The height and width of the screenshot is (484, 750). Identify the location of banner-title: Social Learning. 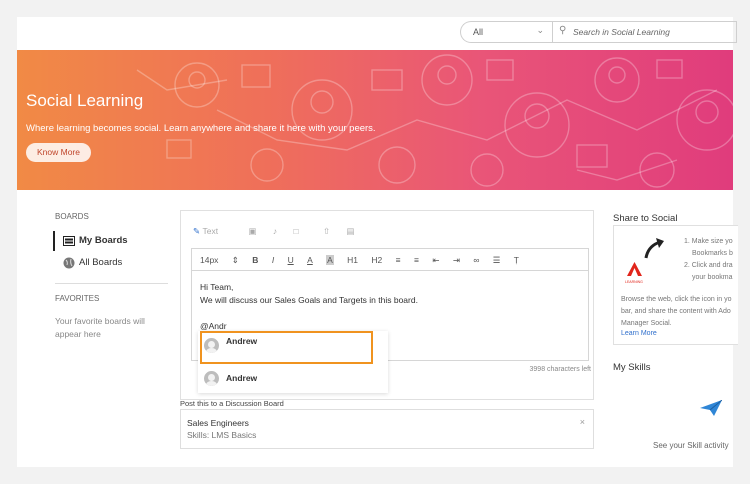
(85, 100).